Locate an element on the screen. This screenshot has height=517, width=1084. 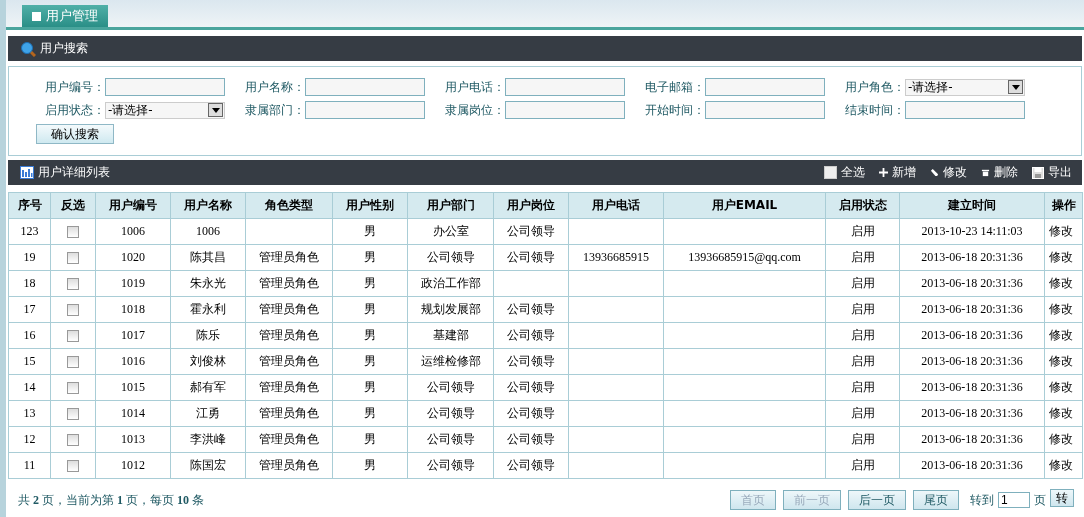
user-id: 1015 is located at coordinates (133, 387).